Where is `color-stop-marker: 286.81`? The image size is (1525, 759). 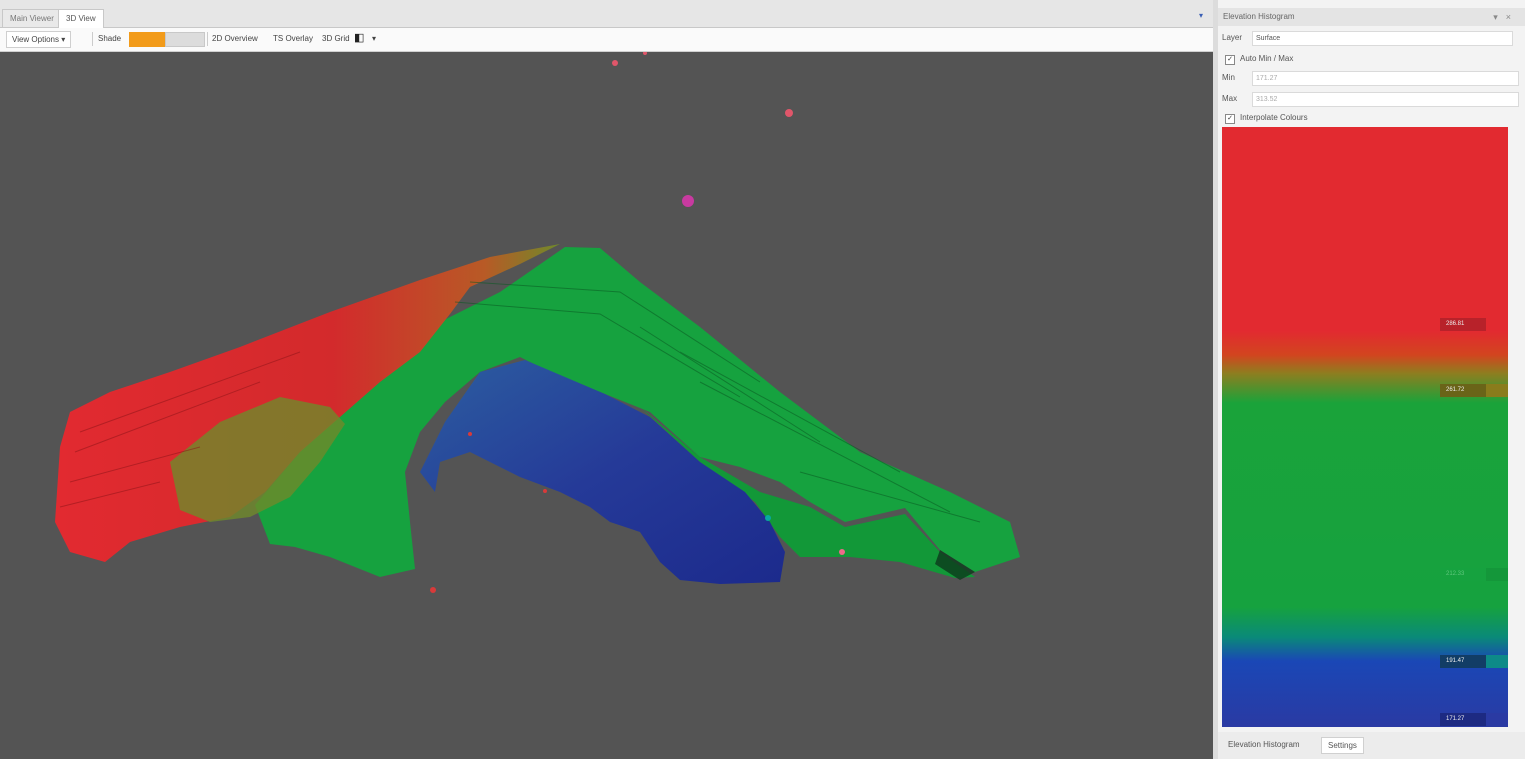 color-stop-marker: 286.81 is located at coordinates (1474, 324).